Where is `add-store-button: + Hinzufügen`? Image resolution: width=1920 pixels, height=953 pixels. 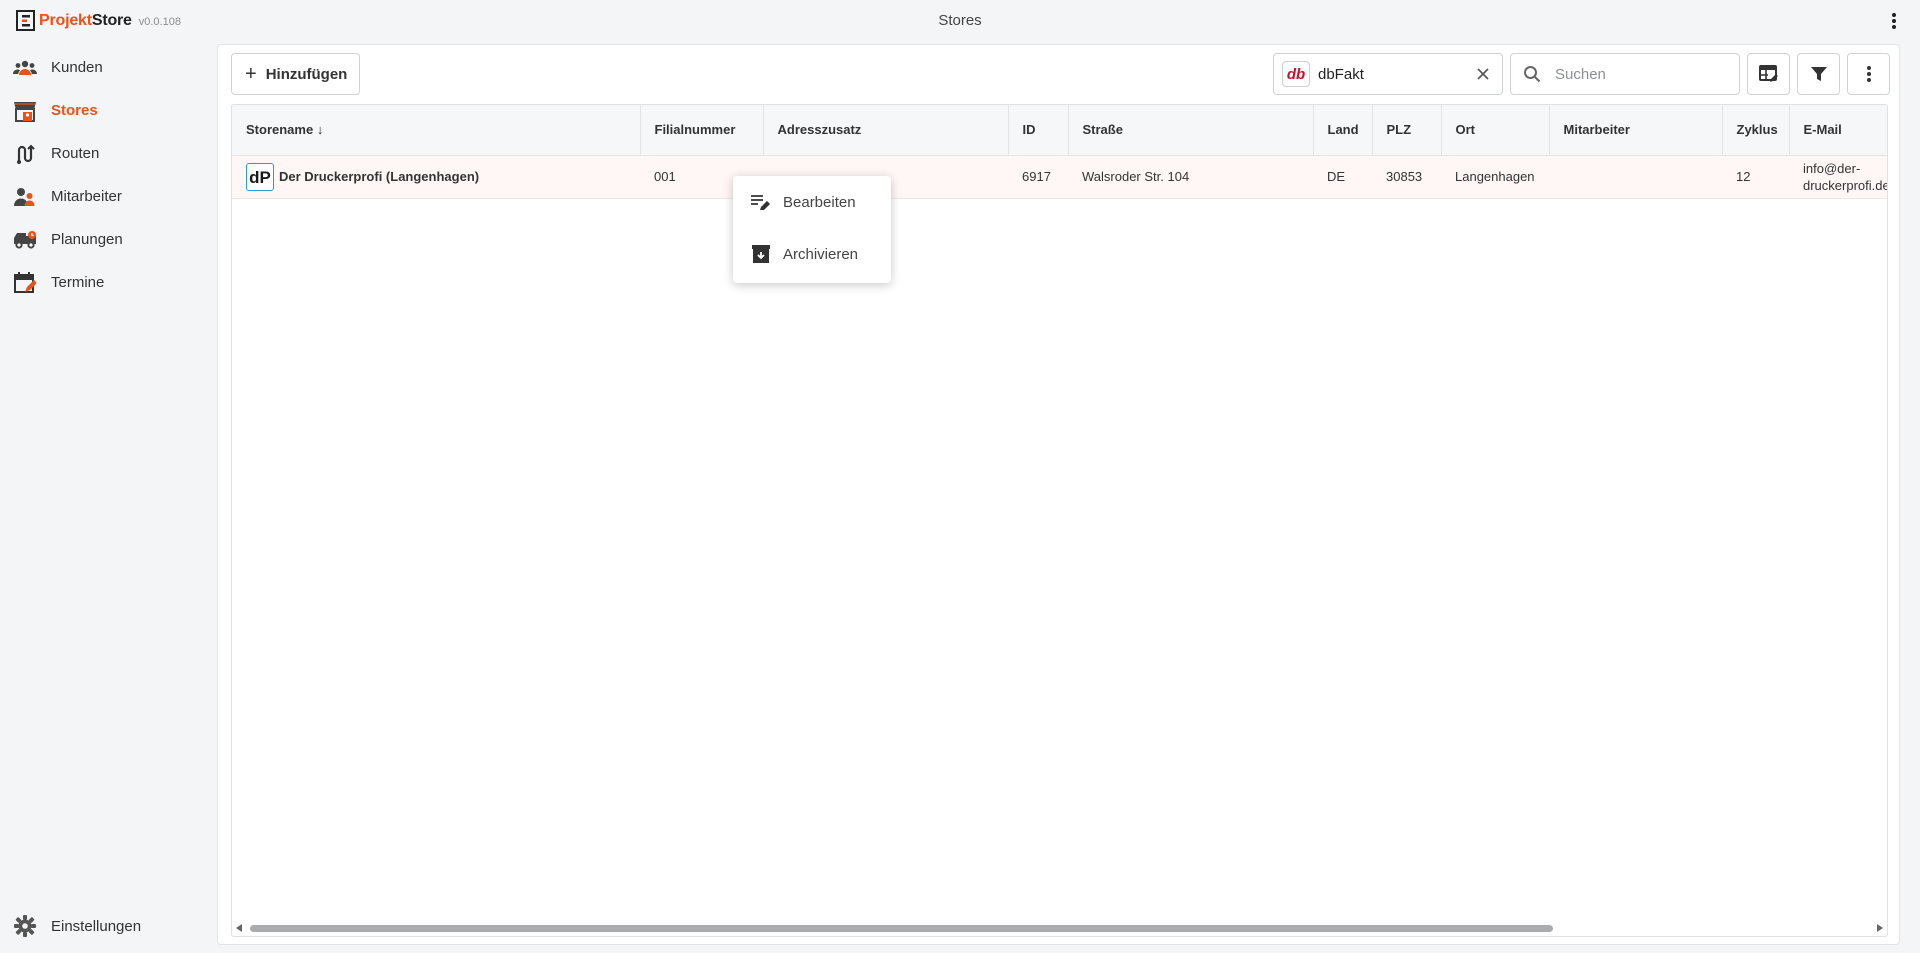 add-store-button: + Hinzufügen is located at coordinates (295, 74).